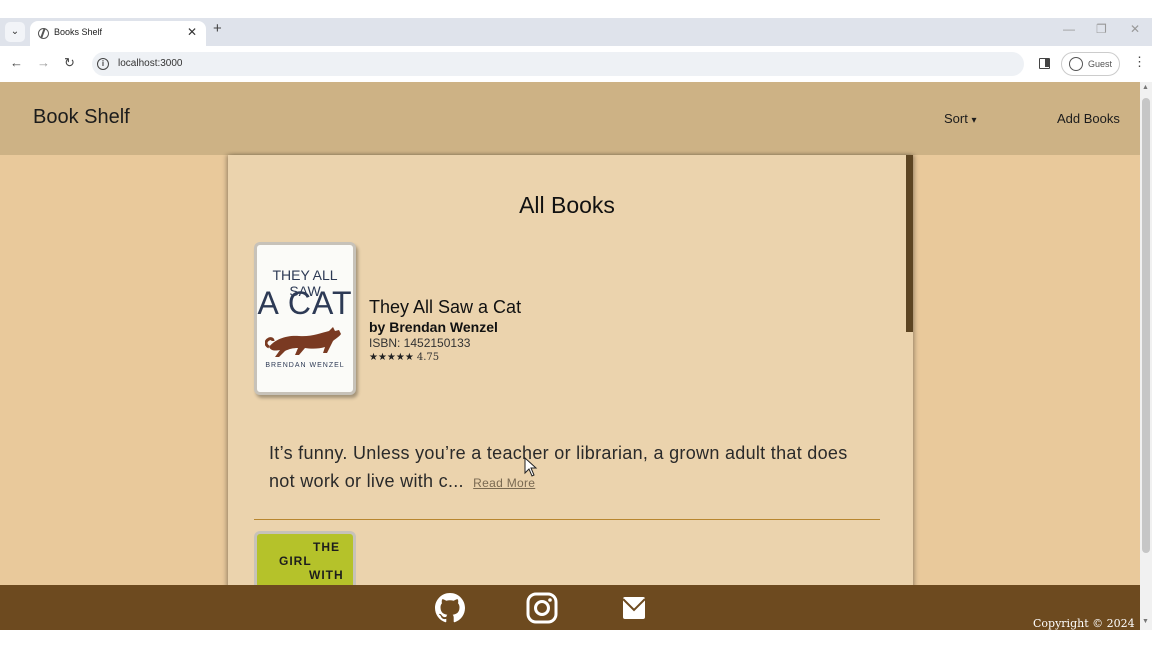 The height and width of the screenshot is (648, 1152). I want to click on tab-close-icon: ✕, so click(192, 32).